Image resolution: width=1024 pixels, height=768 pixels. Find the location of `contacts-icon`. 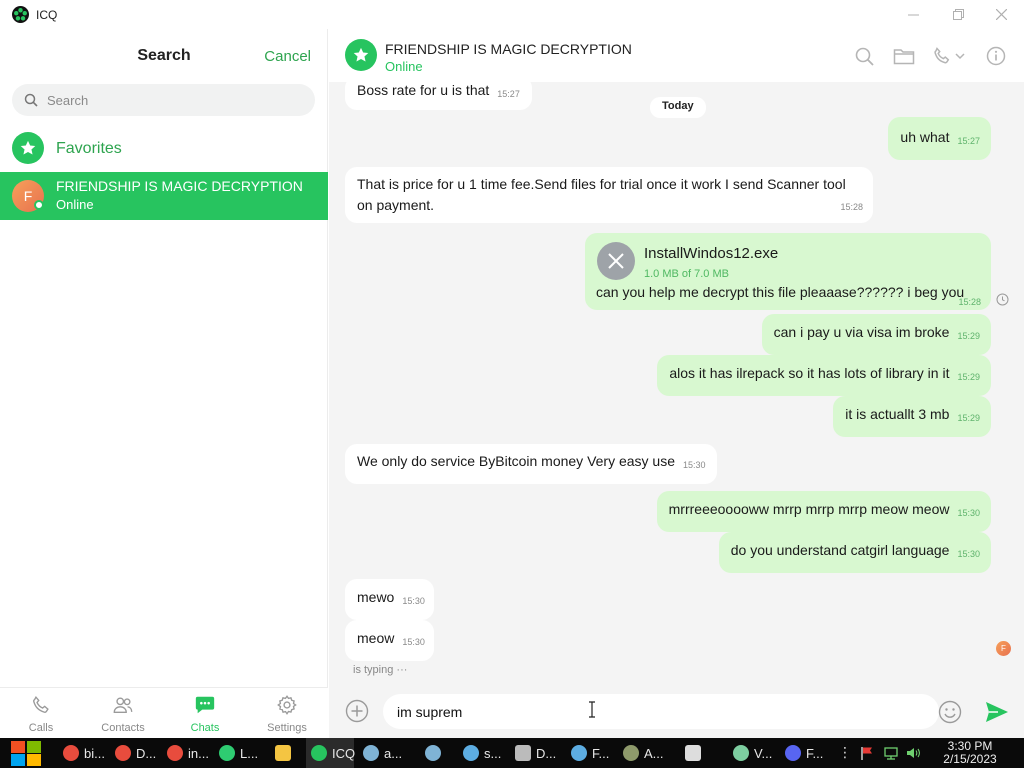

contacts-icon is located at coordinates (123, 705).